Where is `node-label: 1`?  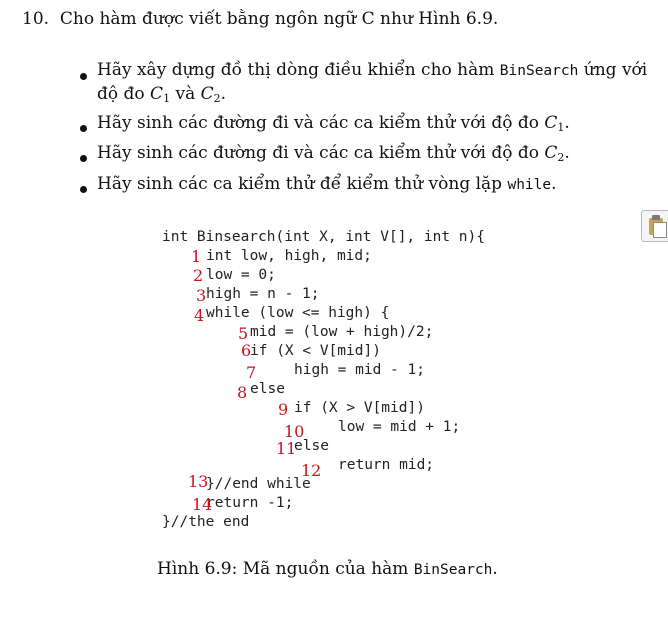
node-label: 1 is located at coordinates (196, 256).